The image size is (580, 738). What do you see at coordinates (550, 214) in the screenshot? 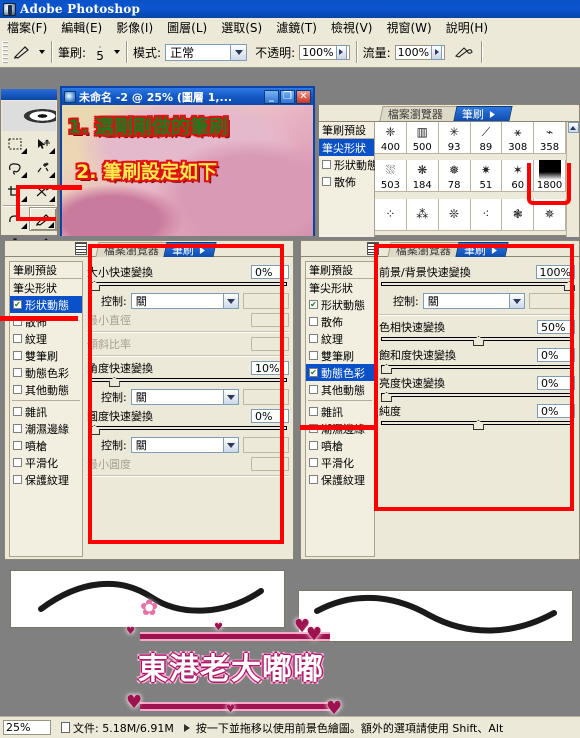
I see `brush-cell: ✵` at bounding box center [550, 214].